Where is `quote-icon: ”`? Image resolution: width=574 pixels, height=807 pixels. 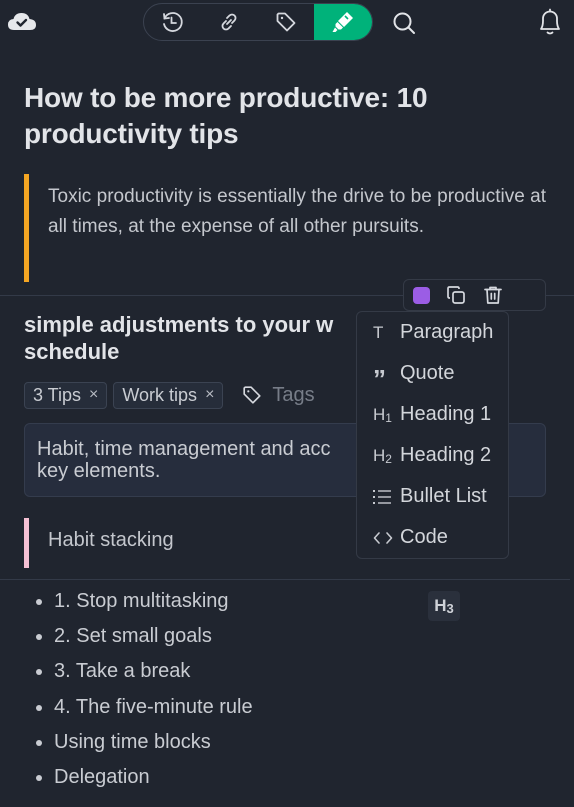
quote-icon: ” is located at coordinates (379, 378).